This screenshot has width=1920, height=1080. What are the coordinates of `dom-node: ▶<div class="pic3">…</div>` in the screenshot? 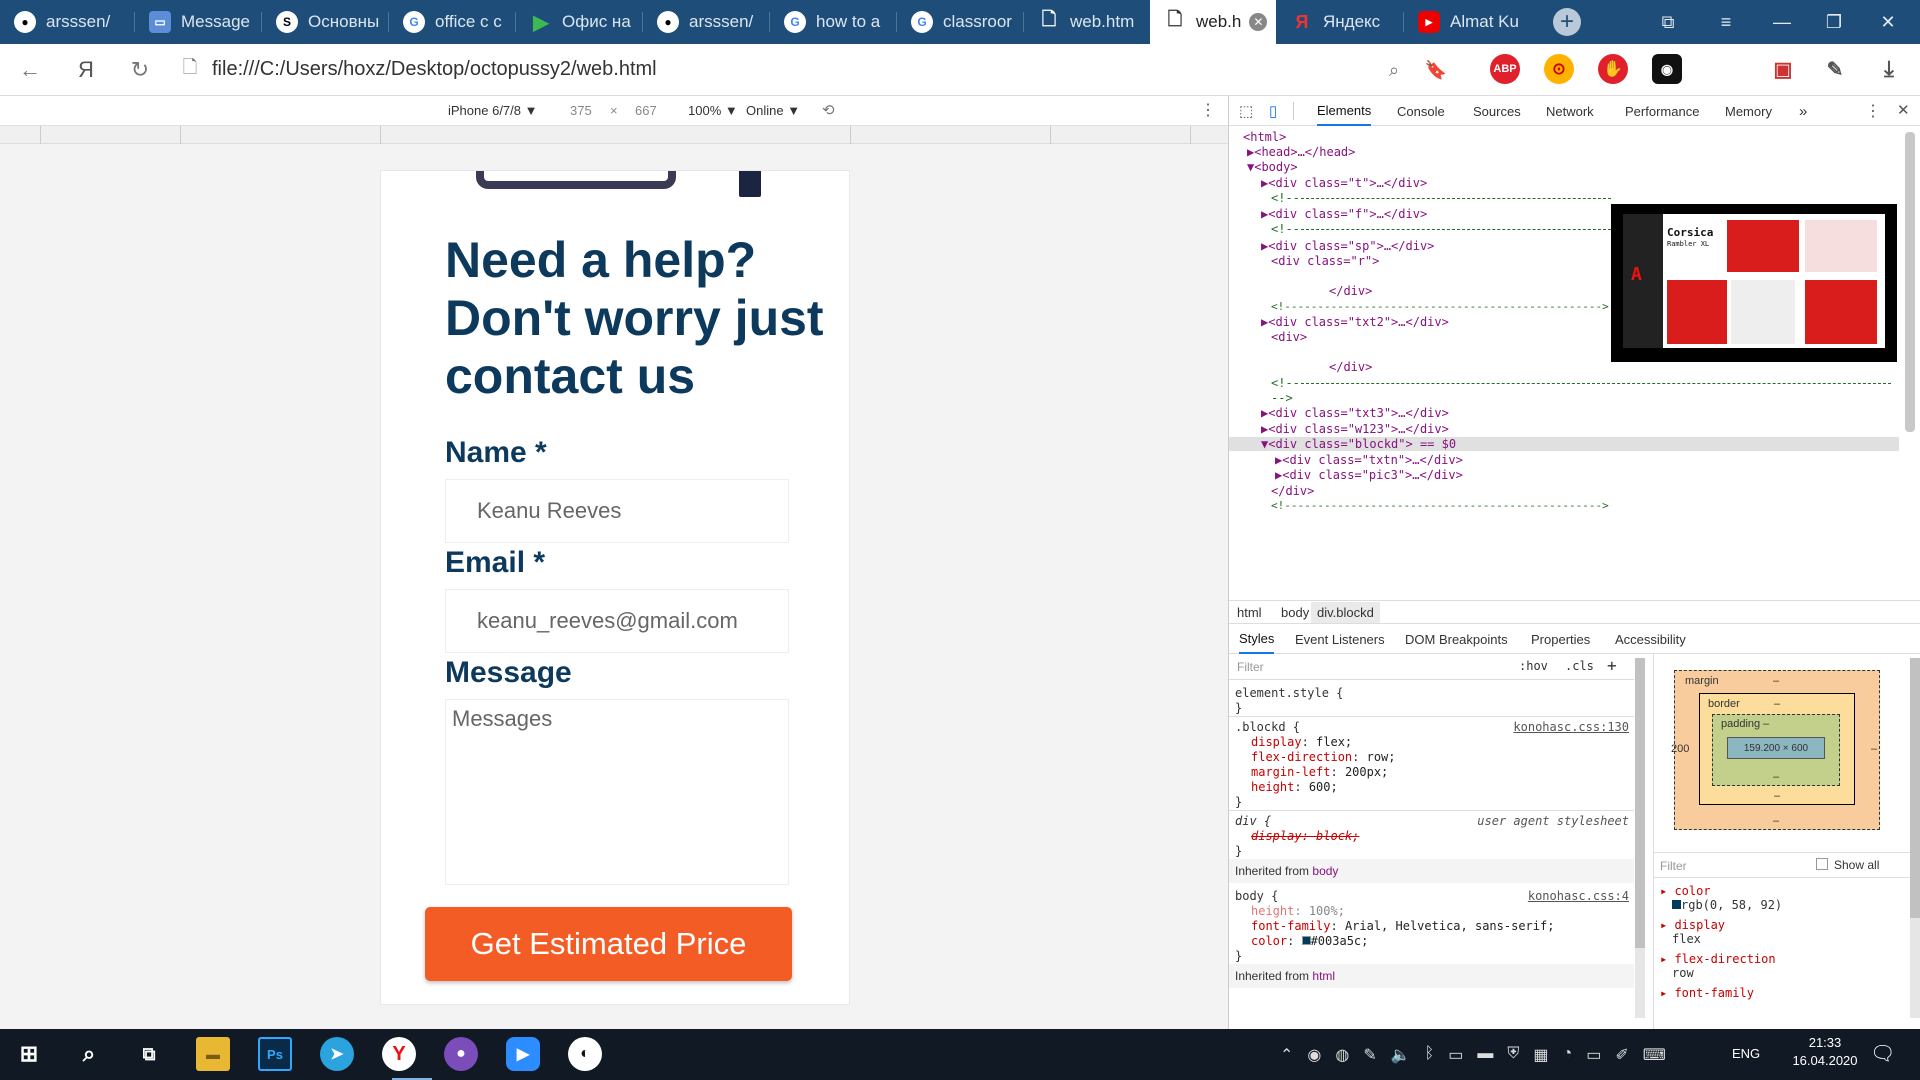 It's located at (1369, 475).